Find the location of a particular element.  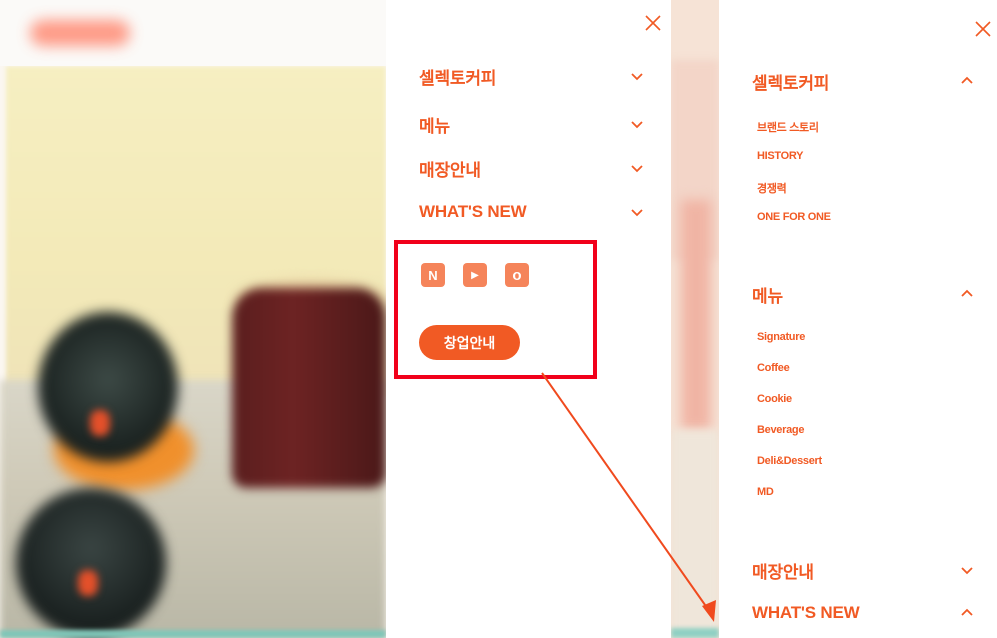

submenu-md: MD is located at coordinates (765, 492).